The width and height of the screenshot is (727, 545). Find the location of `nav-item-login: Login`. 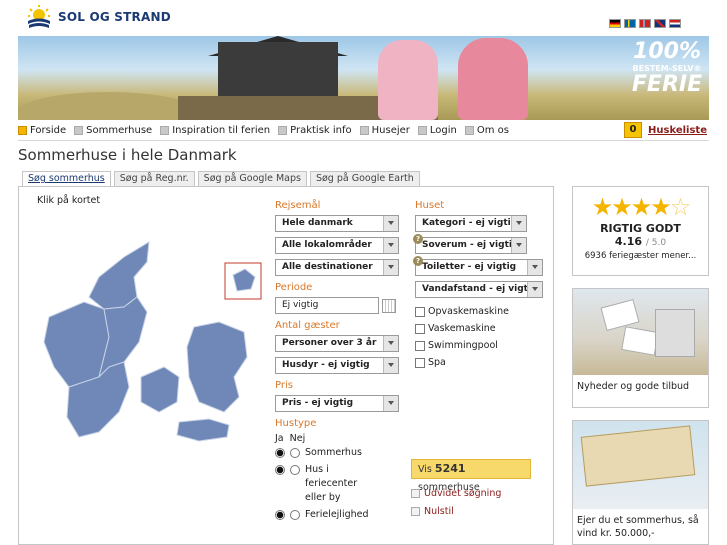

nav-item-login: Login is located at coordinates (437, 130).